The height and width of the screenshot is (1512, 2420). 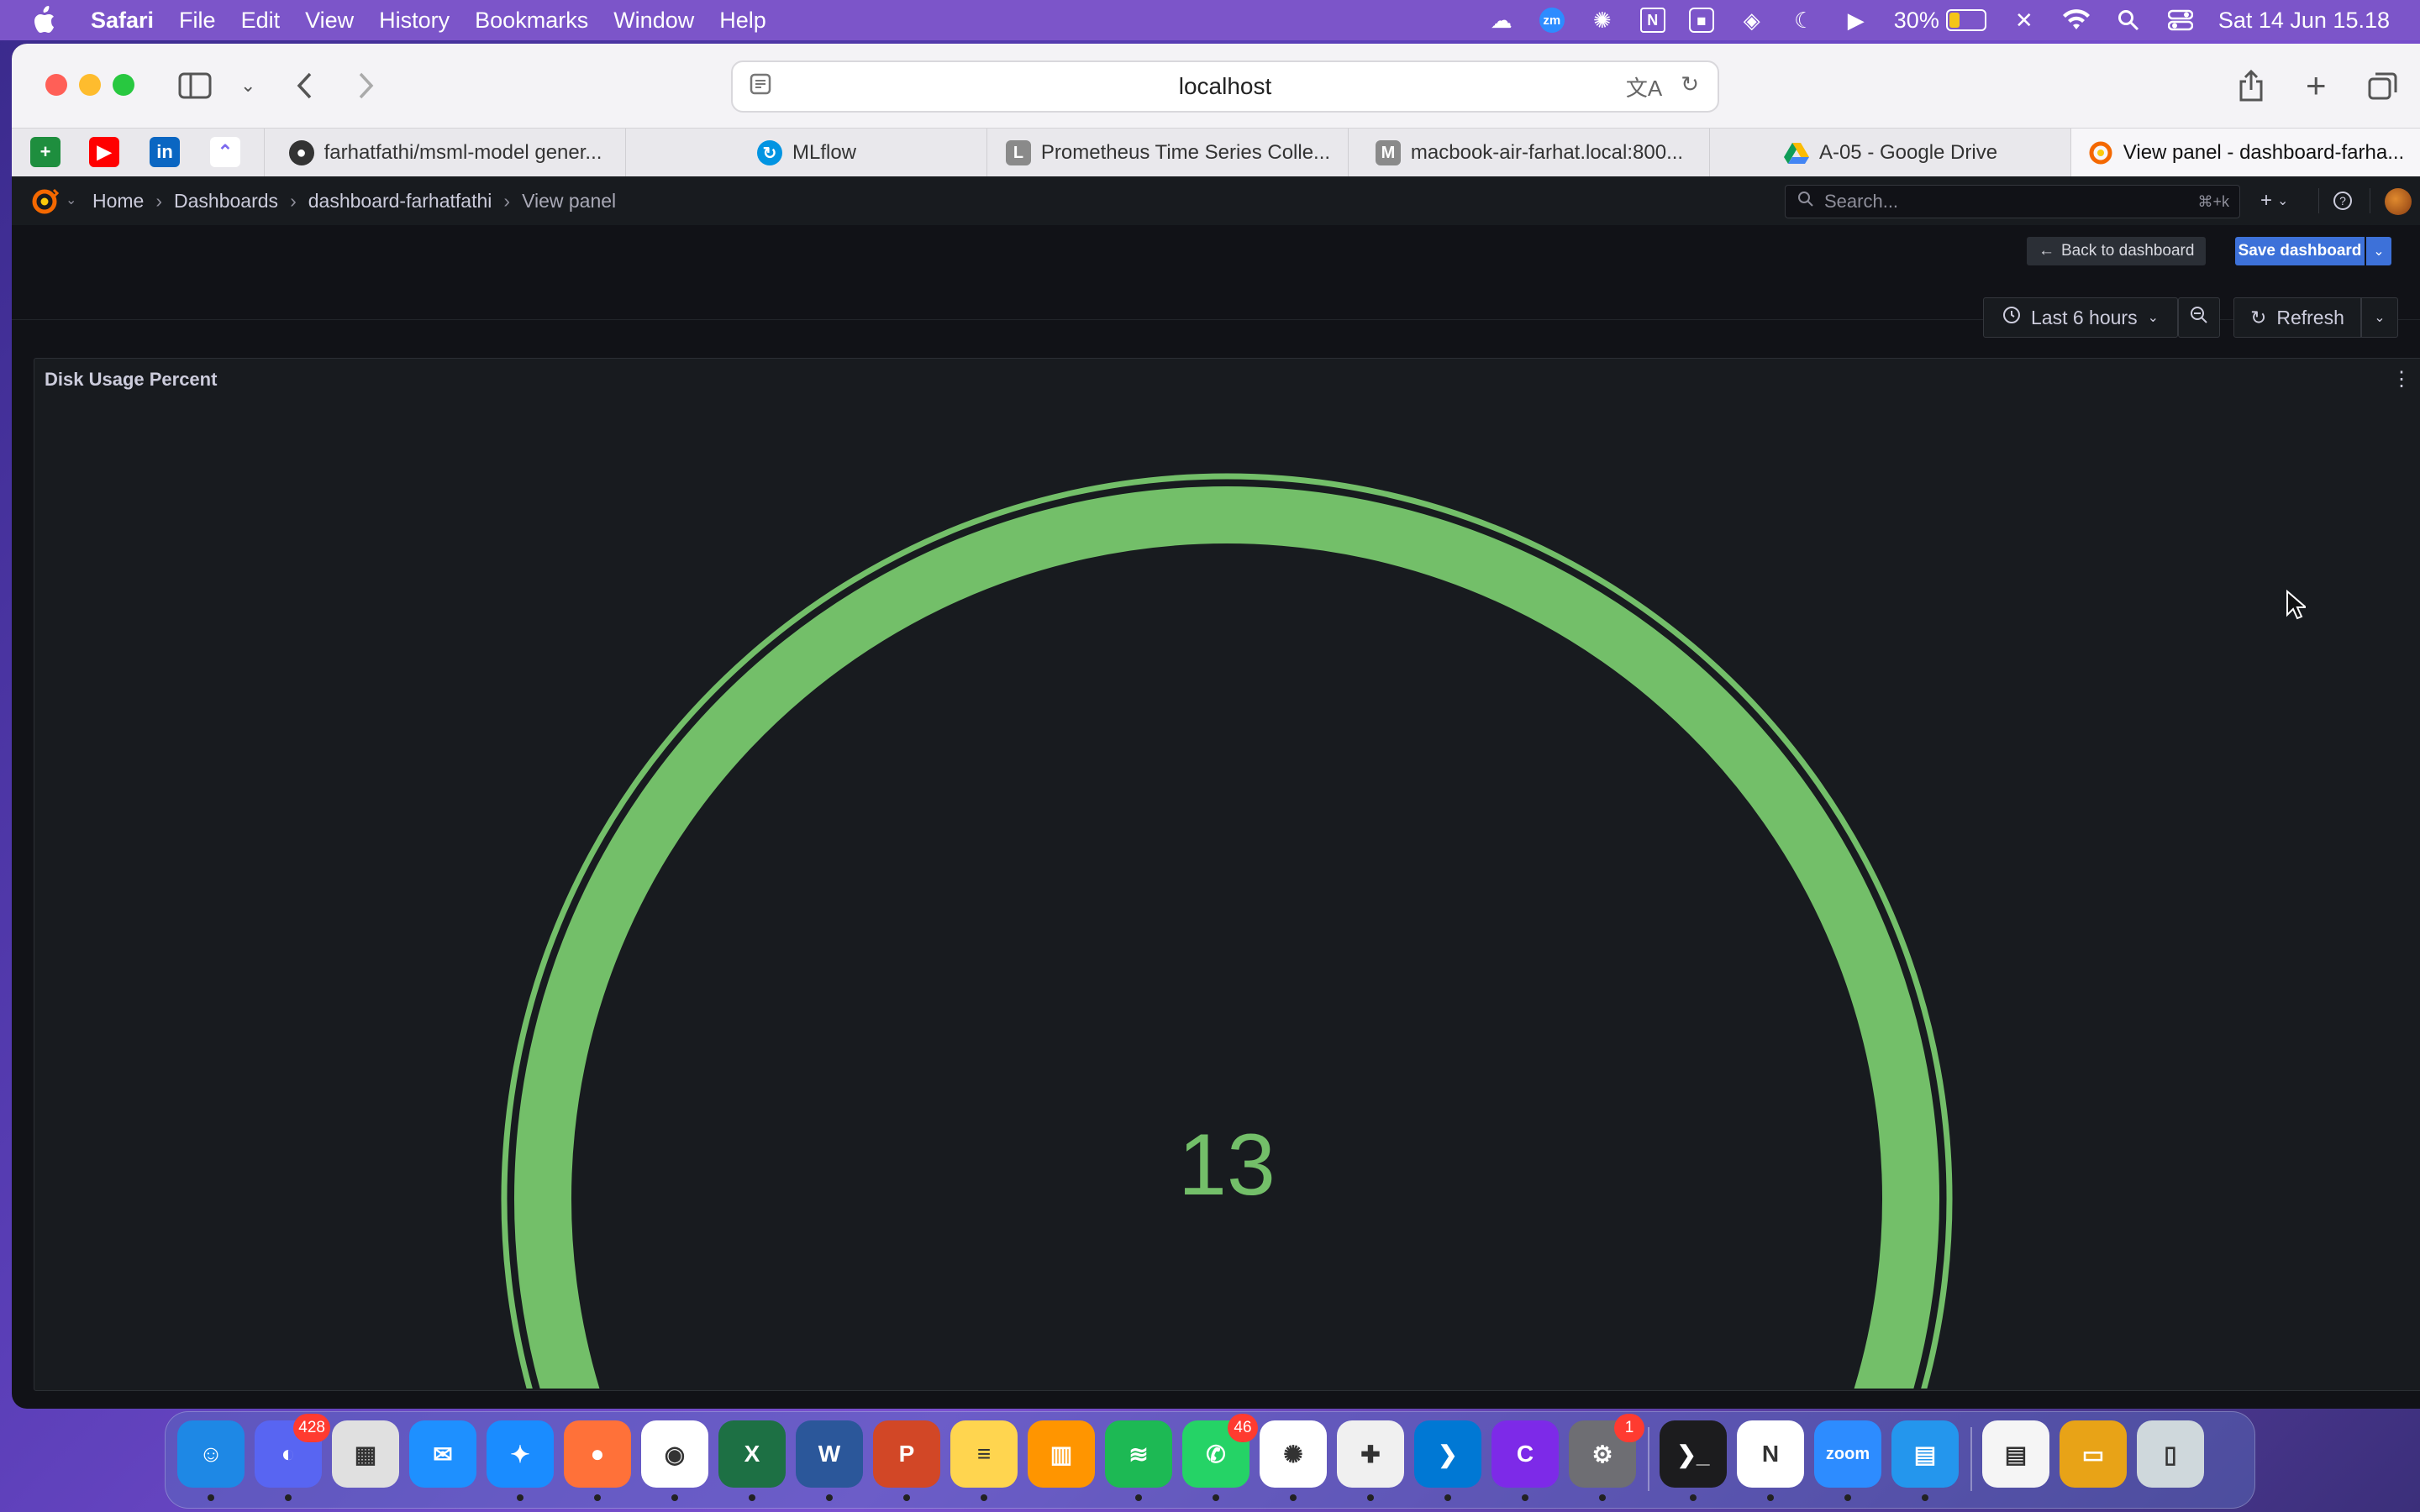 I want to click on breadcrumb-home: Home, so click(x=118, y=201).